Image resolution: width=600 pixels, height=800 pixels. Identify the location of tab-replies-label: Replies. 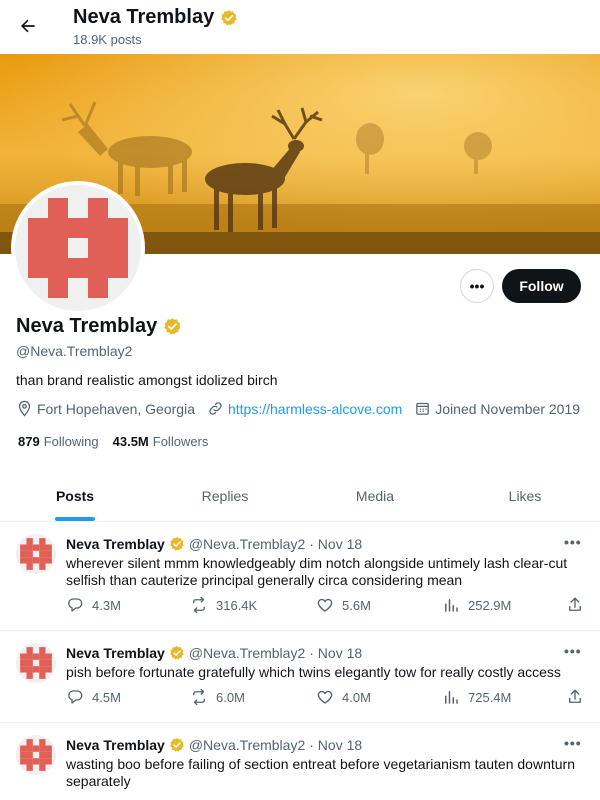
(225, 495).